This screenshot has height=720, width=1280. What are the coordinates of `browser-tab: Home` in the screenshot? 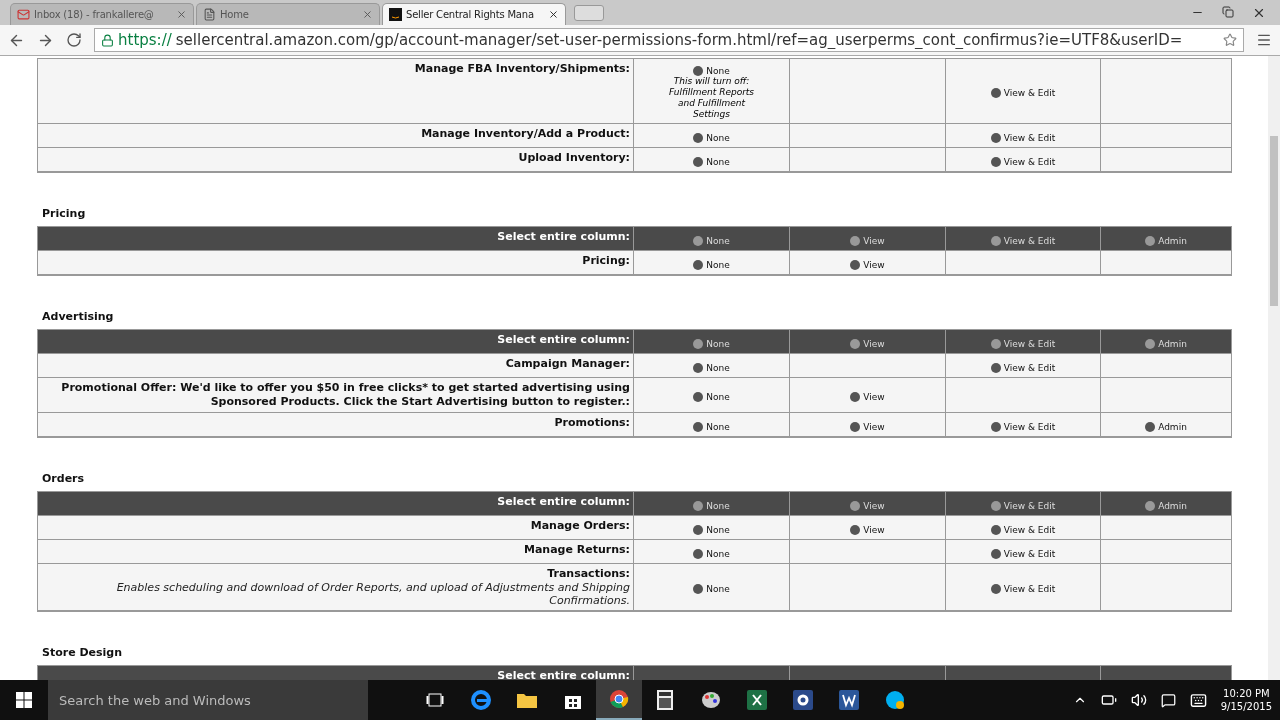 It's located at (288, 14).